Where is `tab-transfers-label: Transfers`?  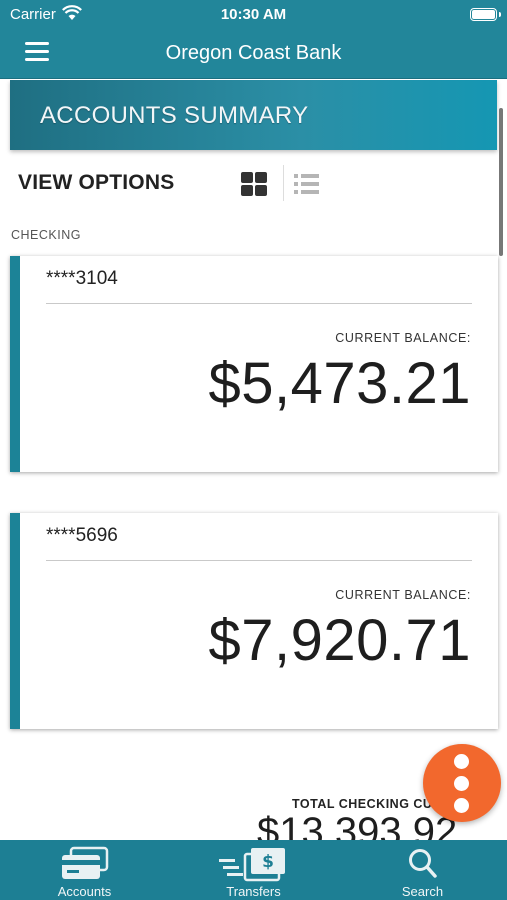
tab-transfers-label: Transfers is located at coordinates (253, 891).